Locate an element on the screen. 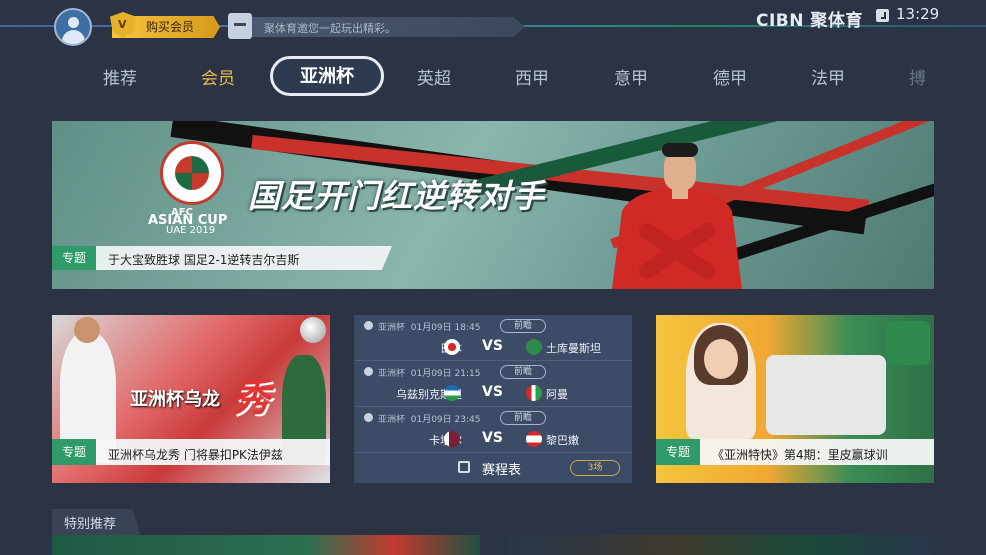 This screenshot has height=555, width=986. card-overlay-title: 亚洲杯乌龙 is located at coordinates (175, 399).